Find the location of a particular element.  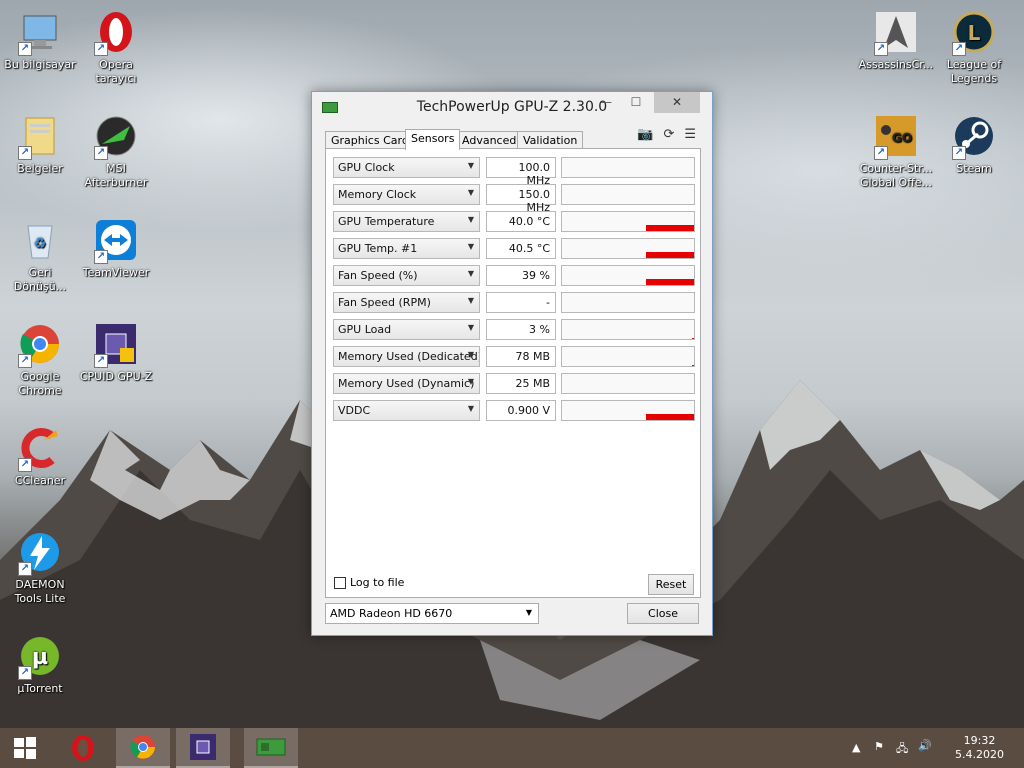

desktop-icon-chrome: ↗ Google Chrome is located at coordinates (40, 359).